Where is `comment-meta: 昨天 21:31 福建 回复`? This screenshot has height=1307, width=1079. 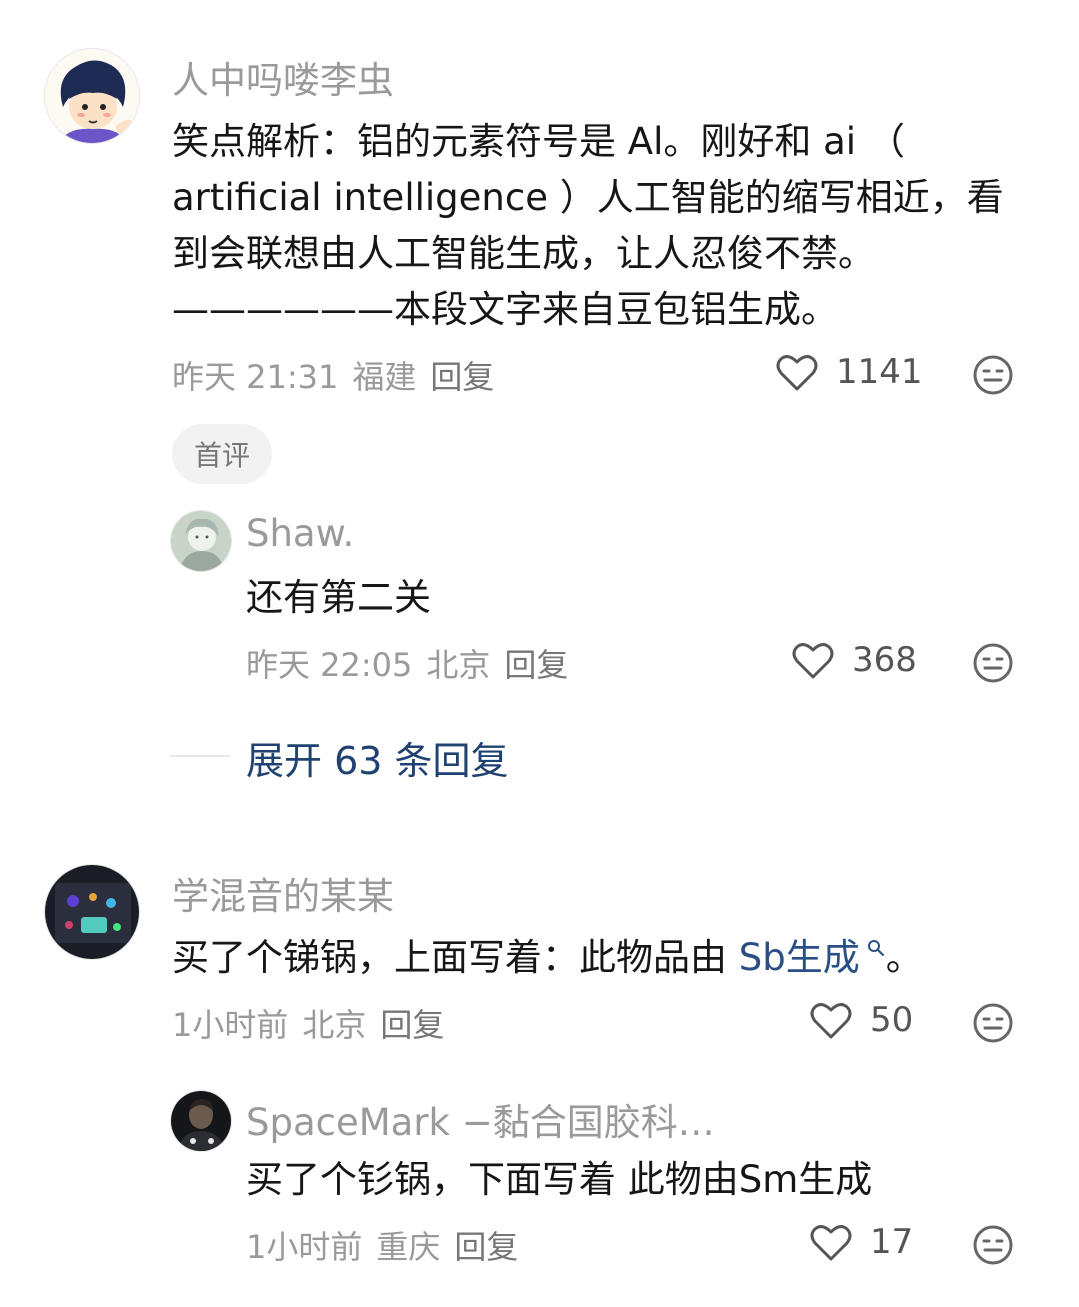
comment-meta: 昨天 21:31 福建 回复 is located at coordinates (333, 375).